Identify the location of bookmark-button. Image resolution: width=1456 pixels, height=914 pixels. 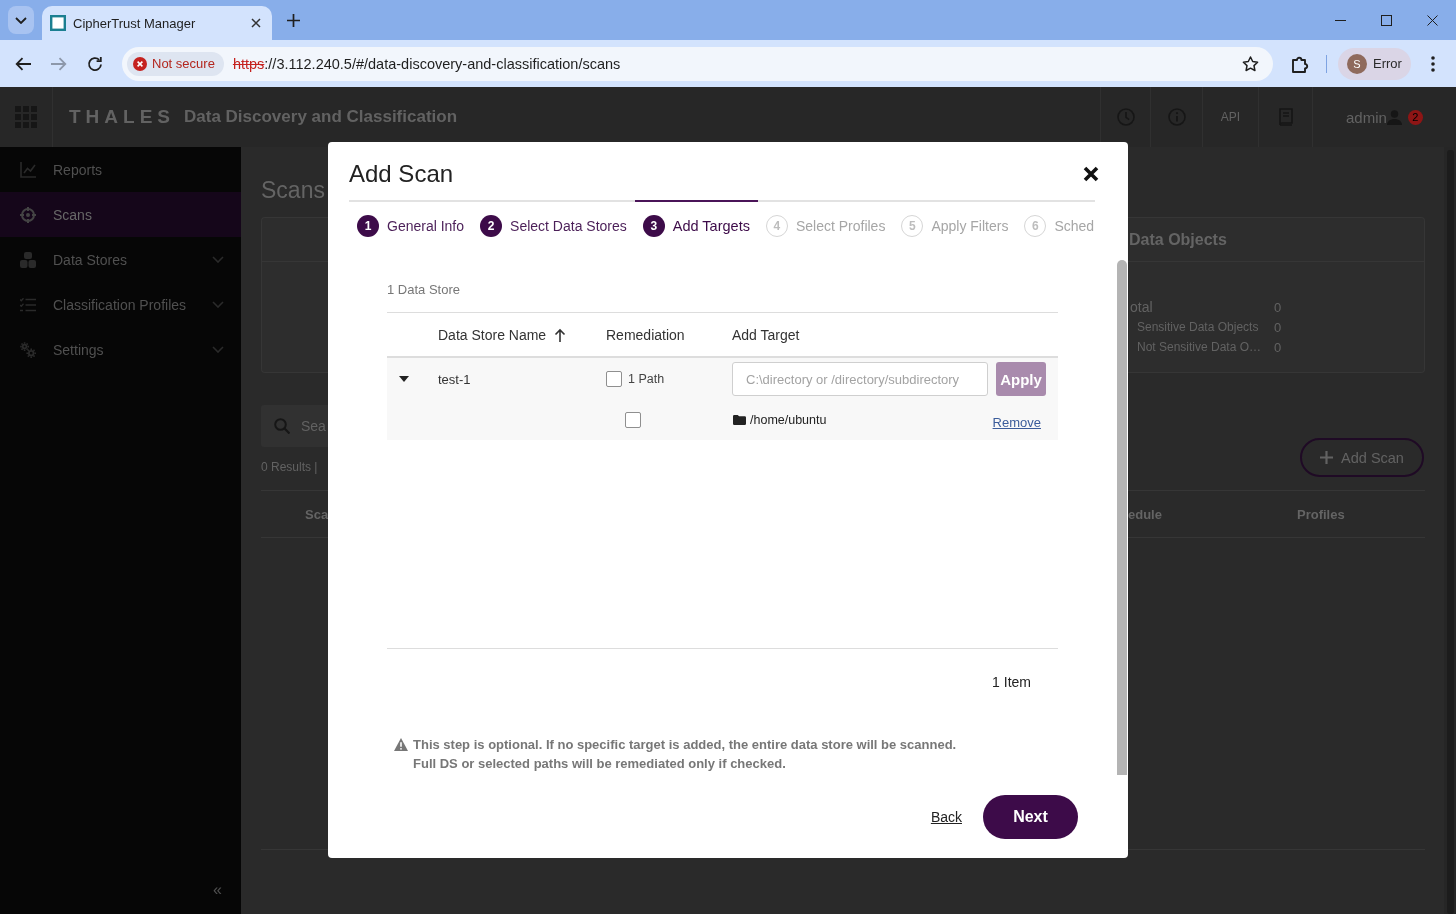
(1250, 63).